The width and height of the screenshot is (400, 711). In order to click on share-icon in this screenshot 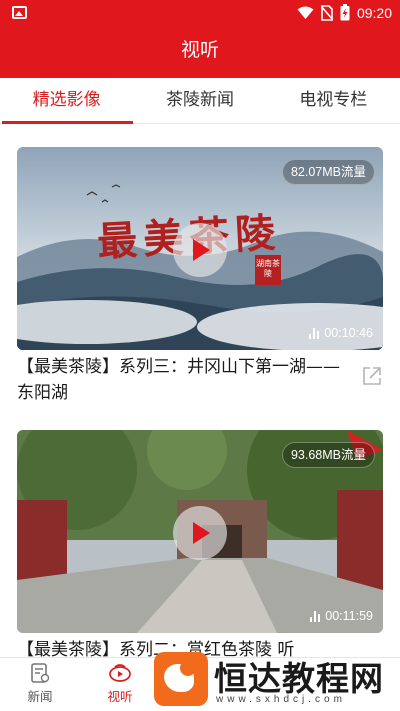, I will do `click(372, 376)`.